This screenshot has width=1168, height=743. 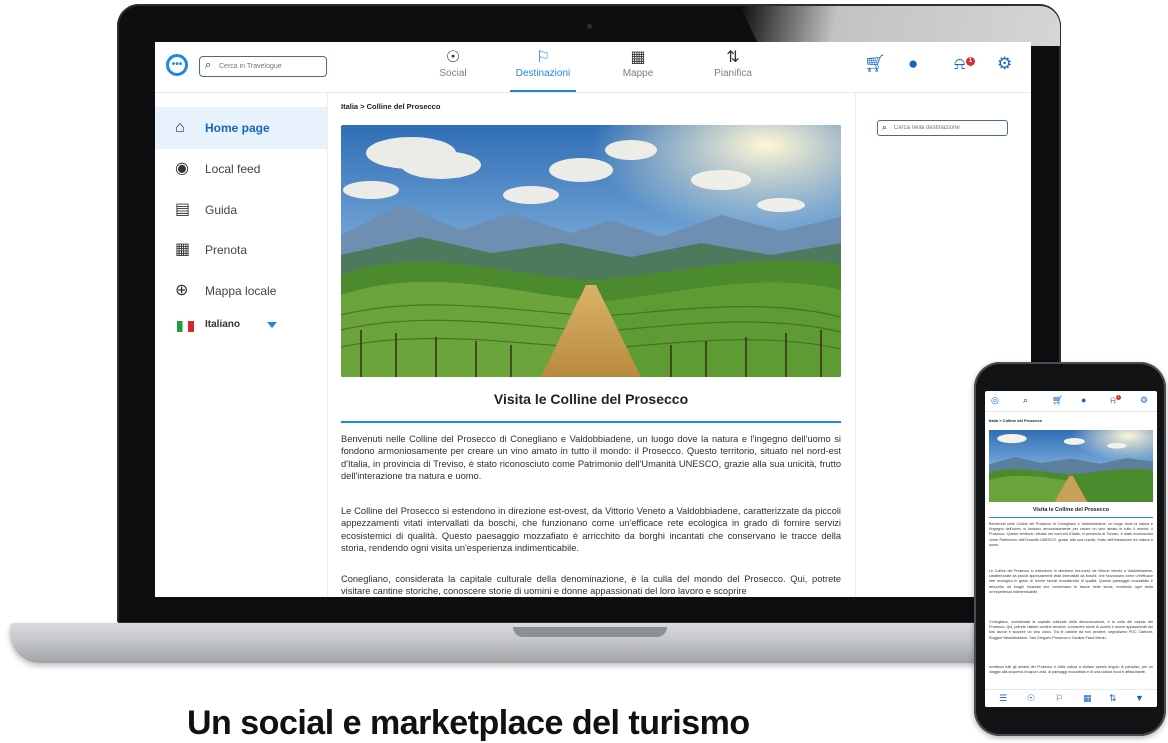 What do you see at coordinates (183, 209) in the screenshot?
I see `book-icon: ▤` at bounding box center [183, 209].